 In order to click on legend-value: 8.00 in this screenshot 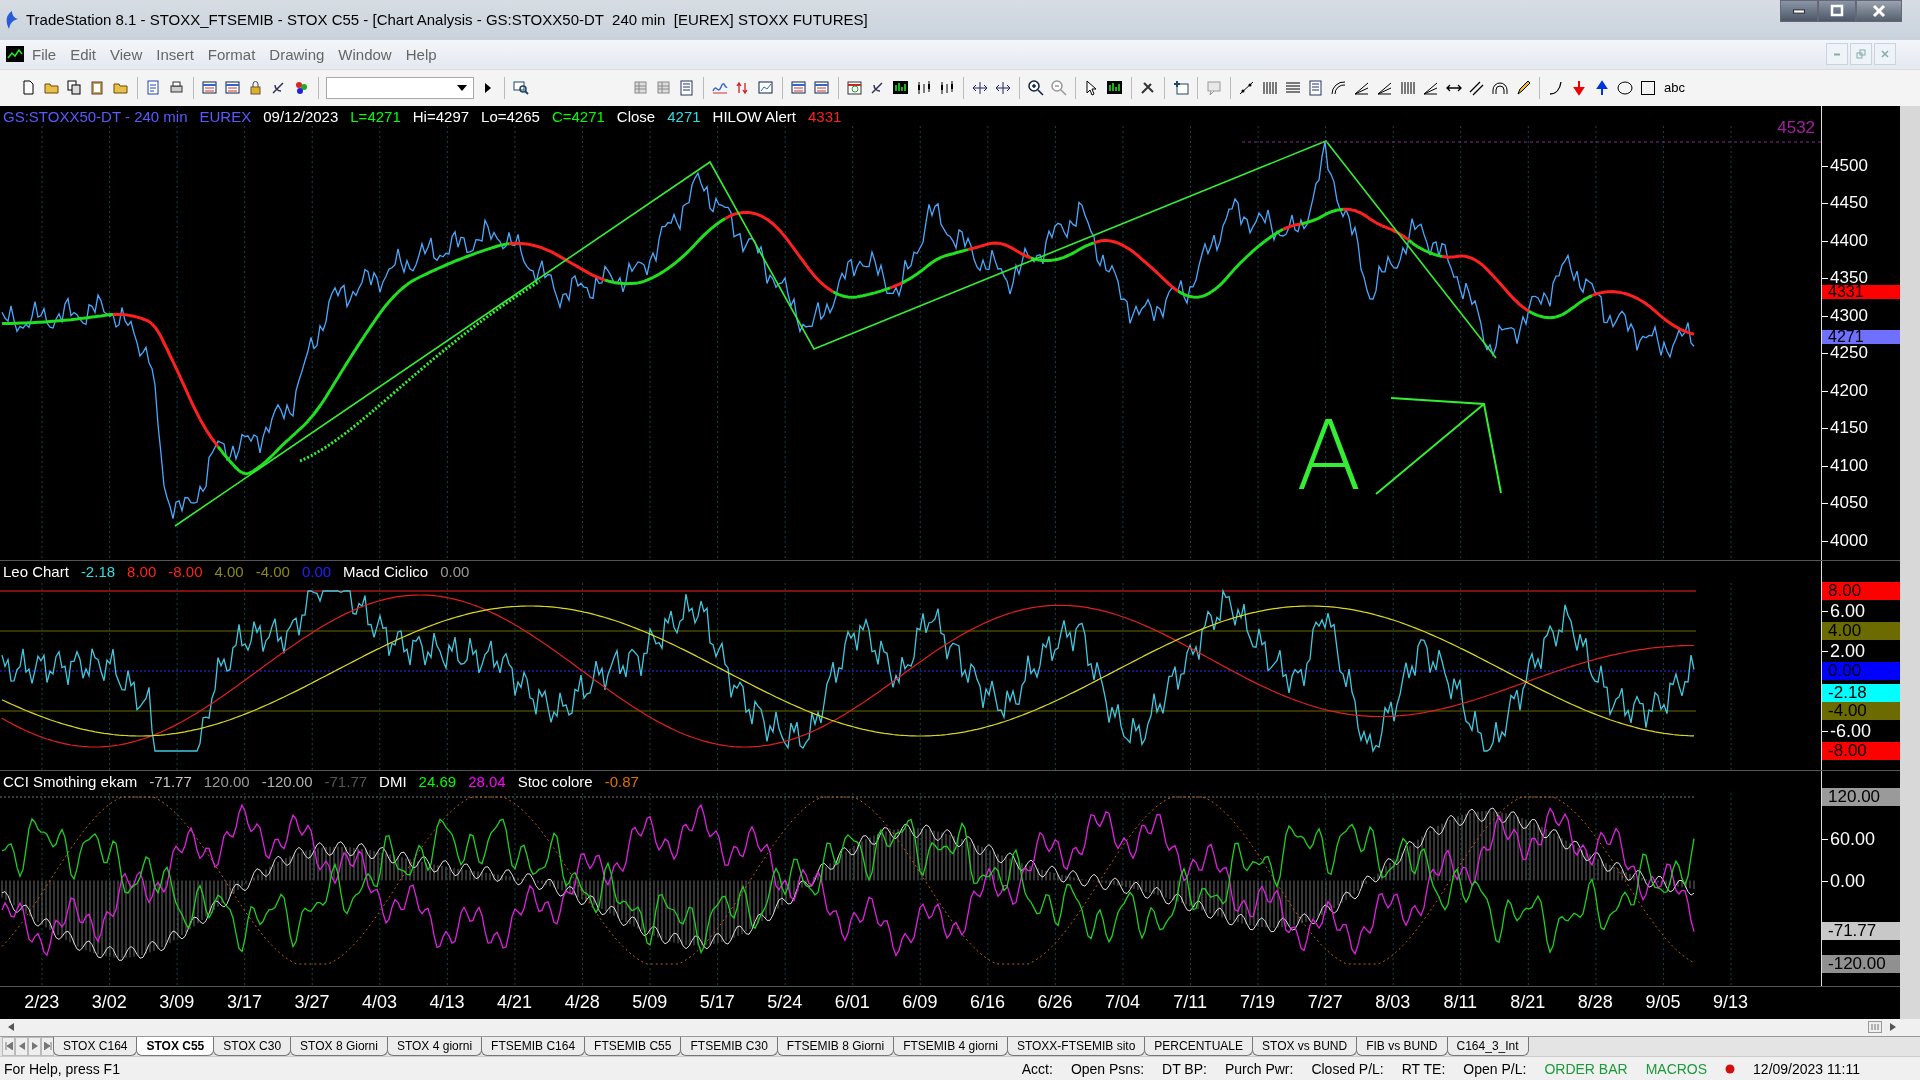, I will do `click(142, 571)`.